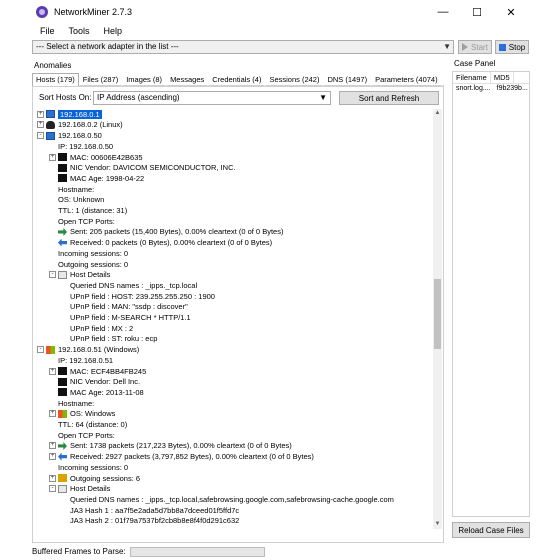 The image size is (560, 560). I want to click on tree-node-label: UPnP field : MAN: "ssdp : discover", so click(129, 307).